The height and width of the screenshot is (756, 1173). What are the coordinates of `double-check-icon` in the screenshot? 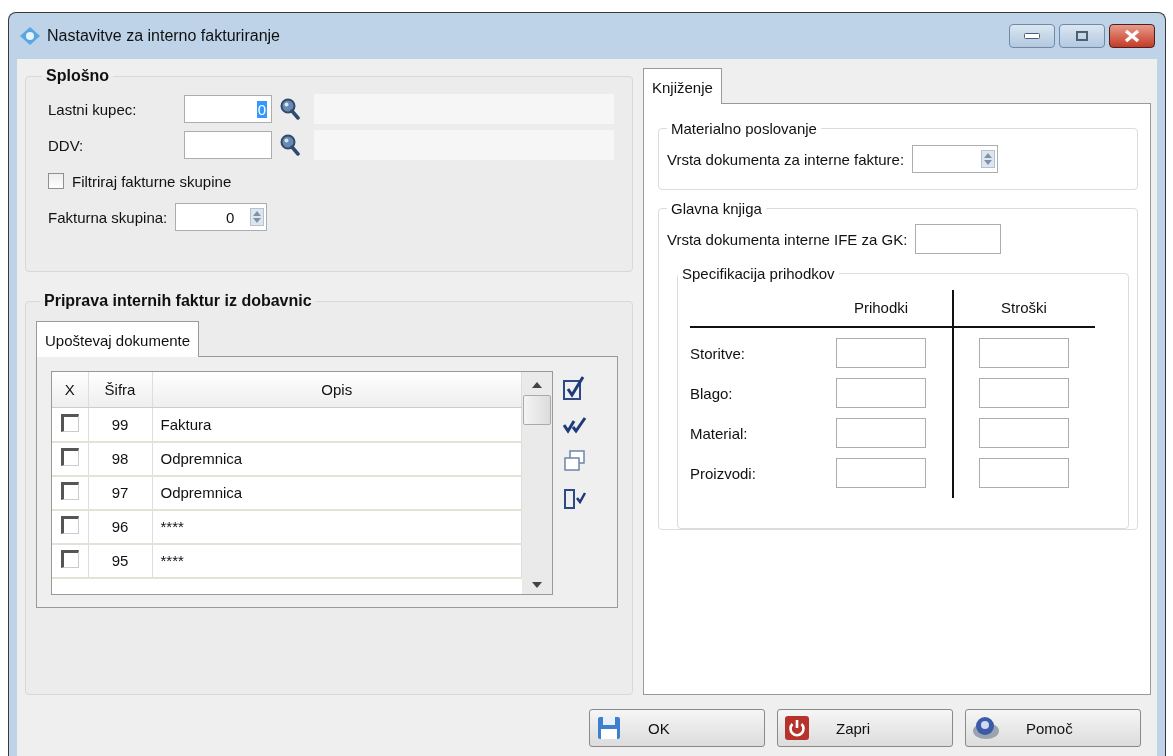 It's located at (575, 425).